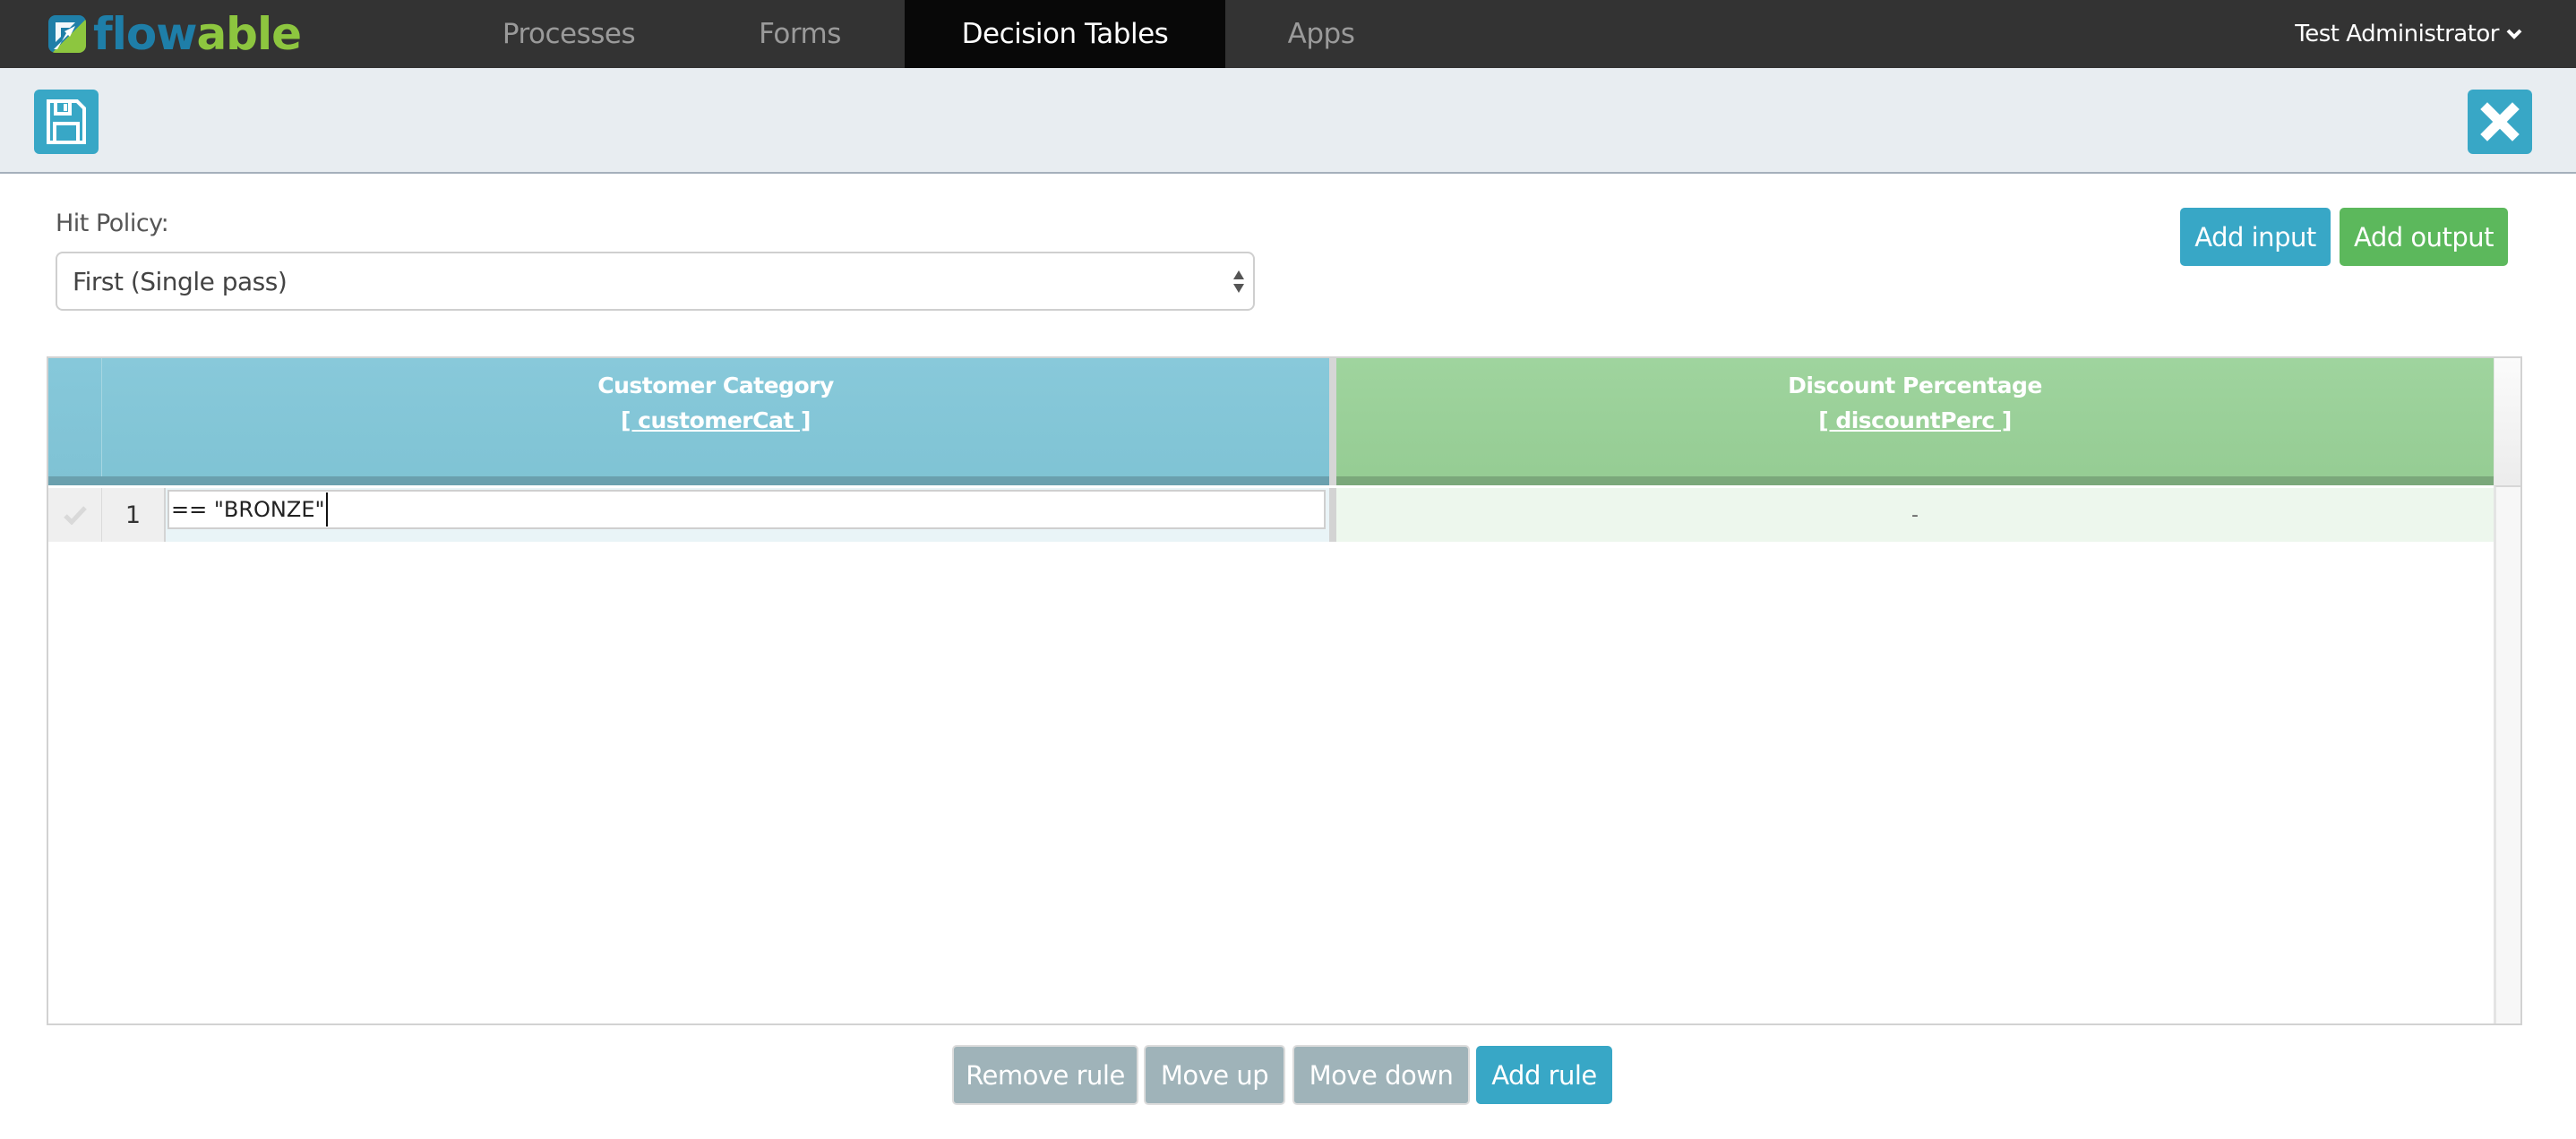 The height and width of the screenshot is (1139, 2576). I want to click on input-column-label: Customer Category, so click(715, 386).